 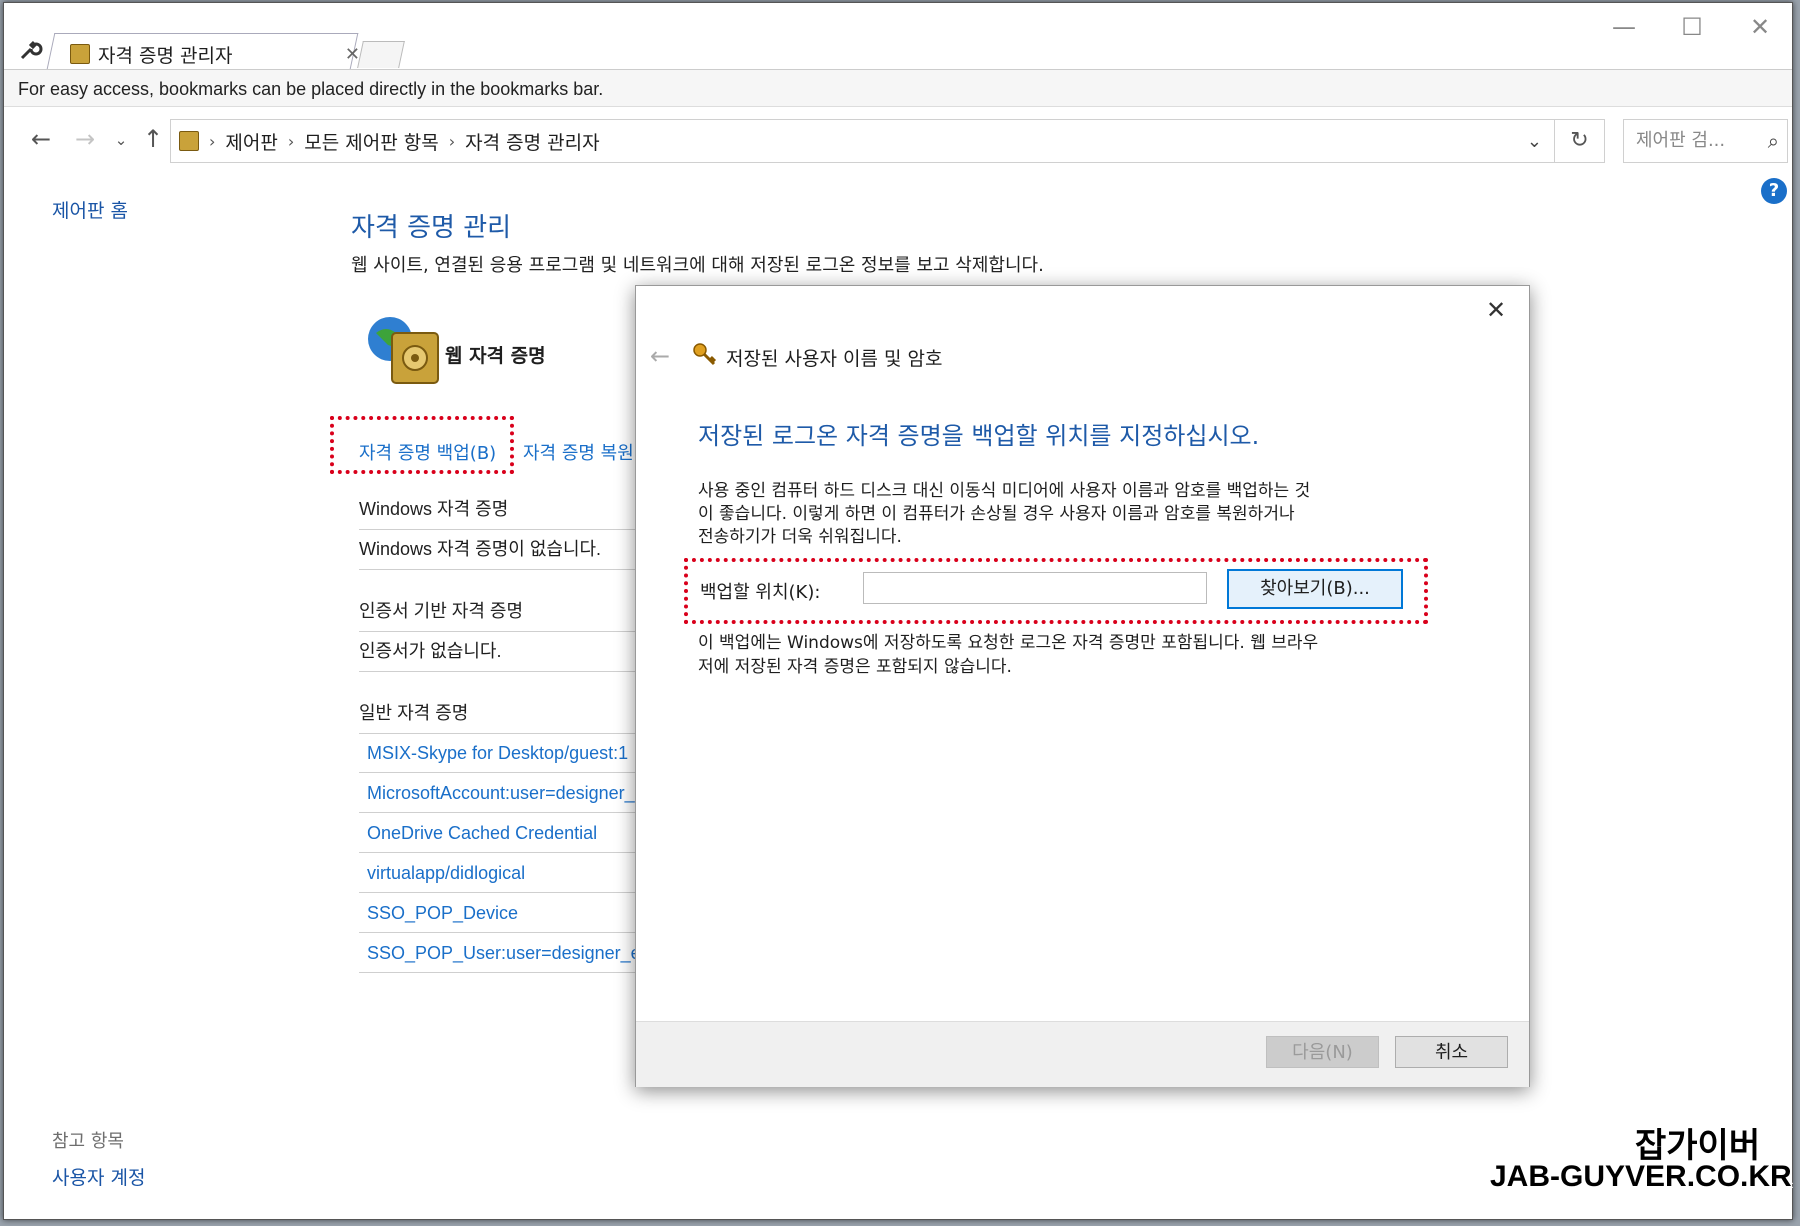 What do you see at coordinates (760, 592) in the screenshot?
I see `backup-location-label: 백업할 위치(K):` at bounding box center [760, 592].